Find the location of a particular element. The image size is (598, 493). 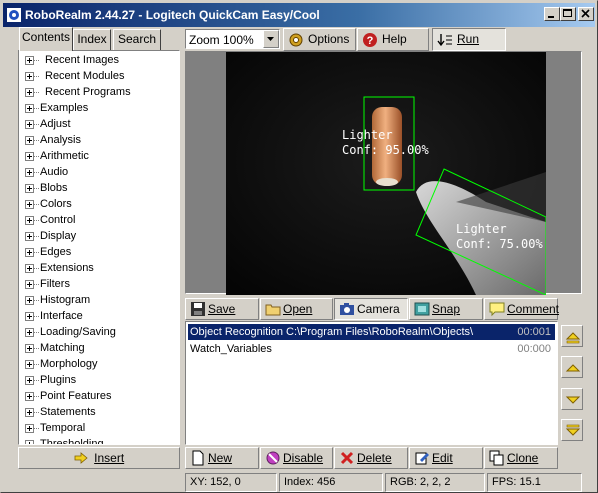

disable-label: Disable is located at coordinates (303, 458).